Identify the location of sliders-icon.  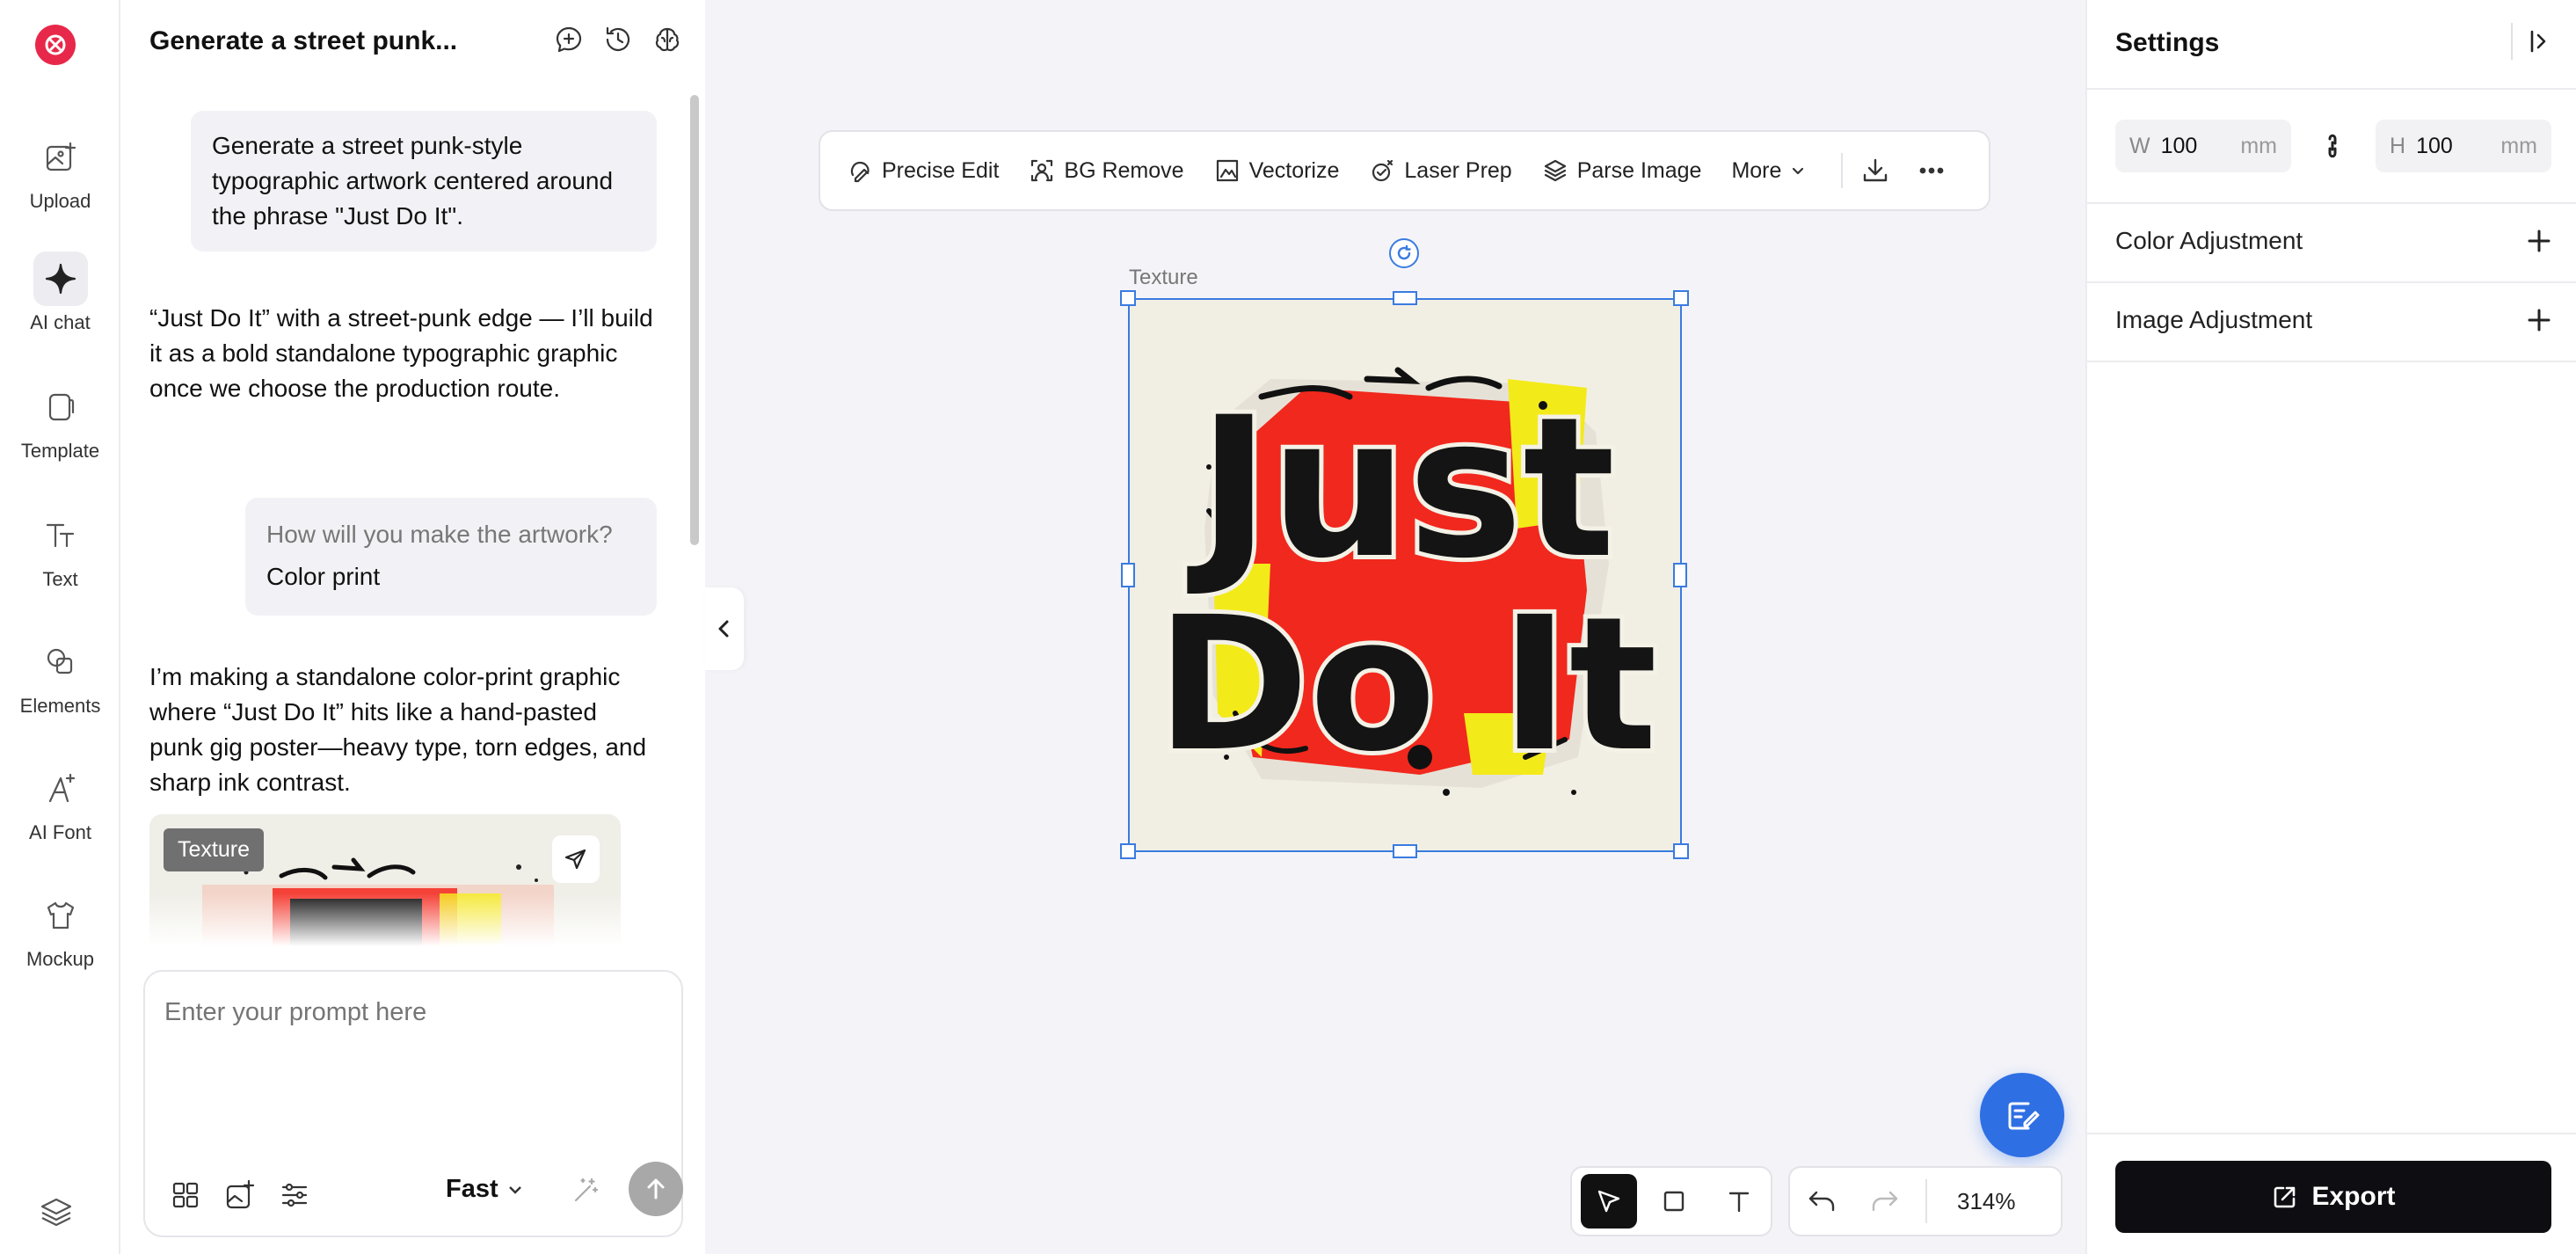
(294, 1195).